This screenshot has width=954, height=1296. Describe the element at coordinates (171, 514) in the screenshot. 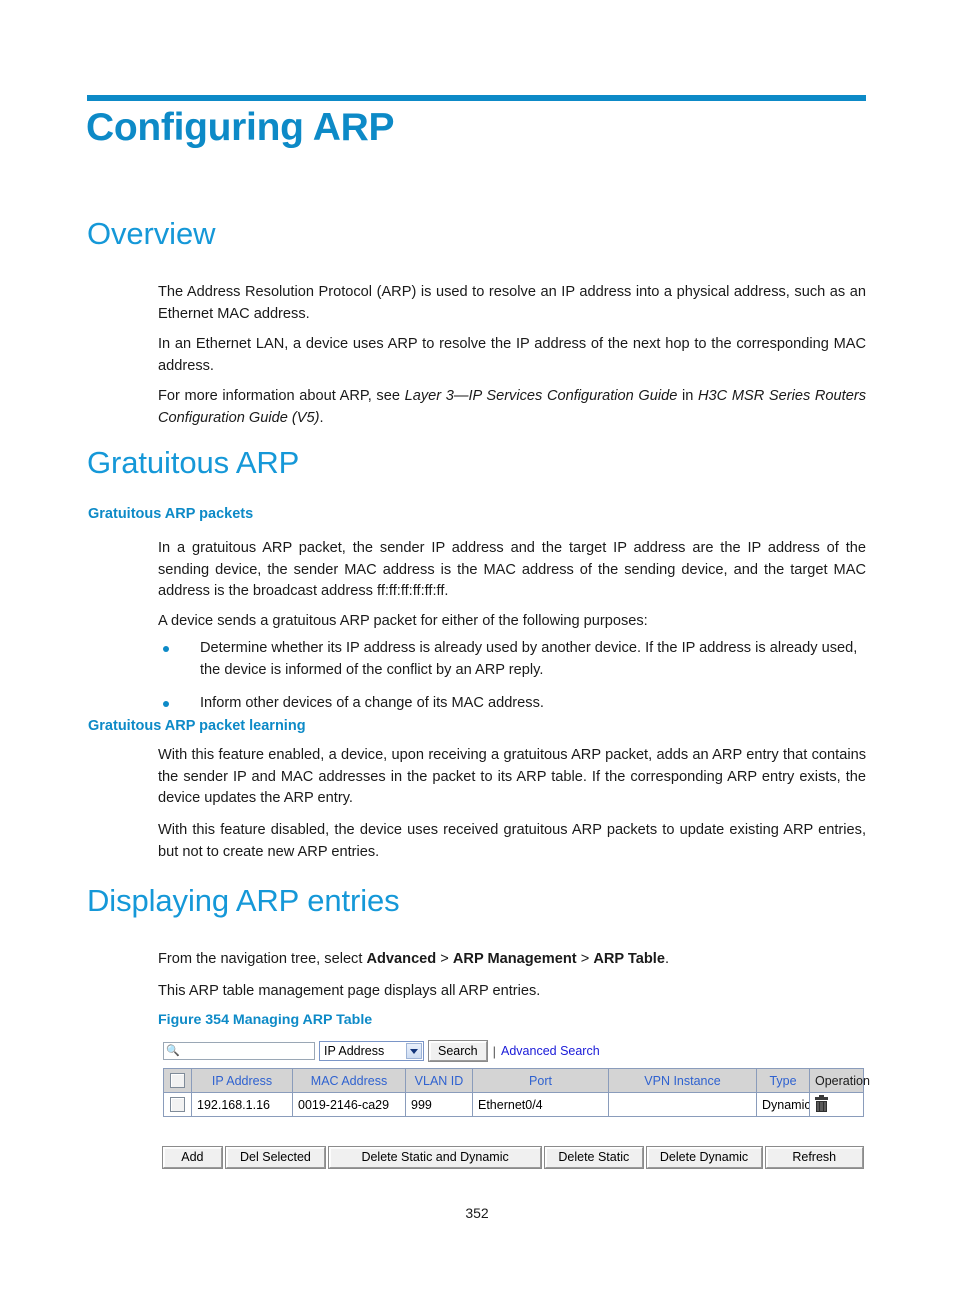

I see `subheading-gratuitous-arp-packets: Gratuitous ARP packets` at that location.